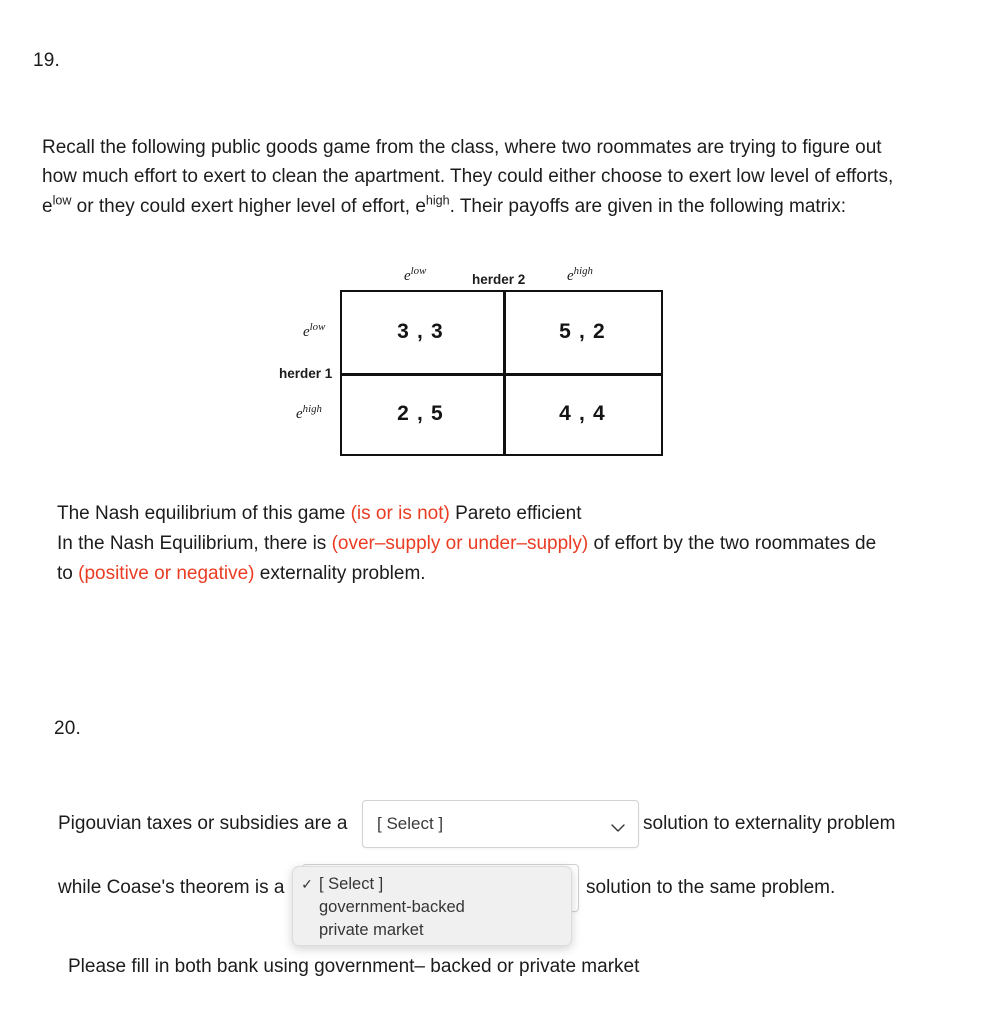  What do you see at coordinates (68, 728) in the screenshot?
I see `question-20-number: 20.` at bounding box center [68, 728].